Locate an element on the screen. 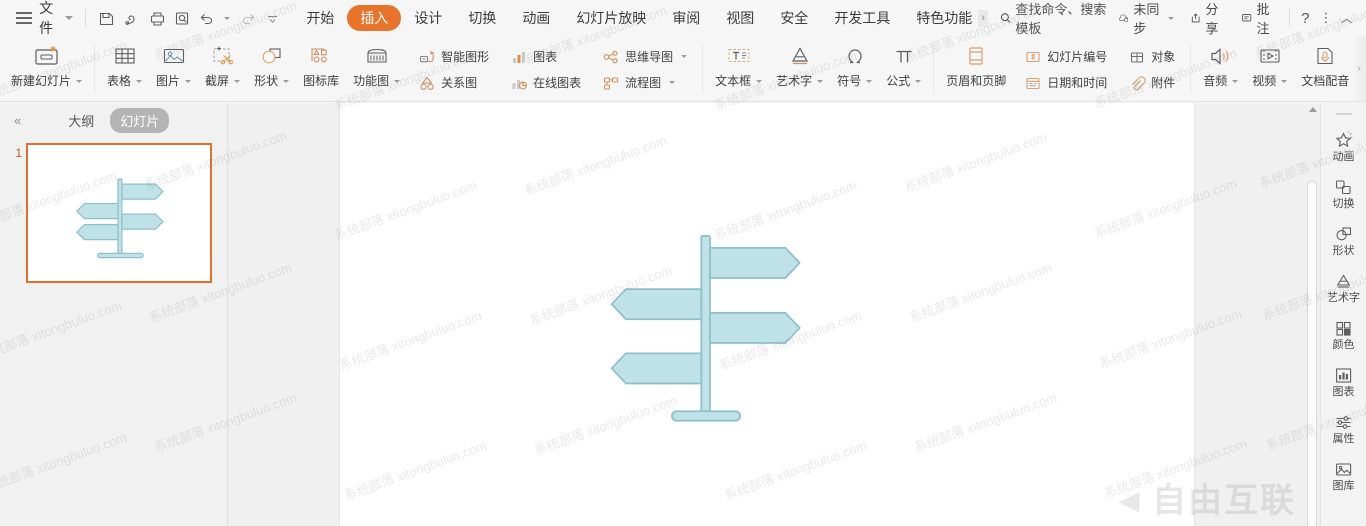  file-menu-button: 文件 is located at coordinates (56, 21).